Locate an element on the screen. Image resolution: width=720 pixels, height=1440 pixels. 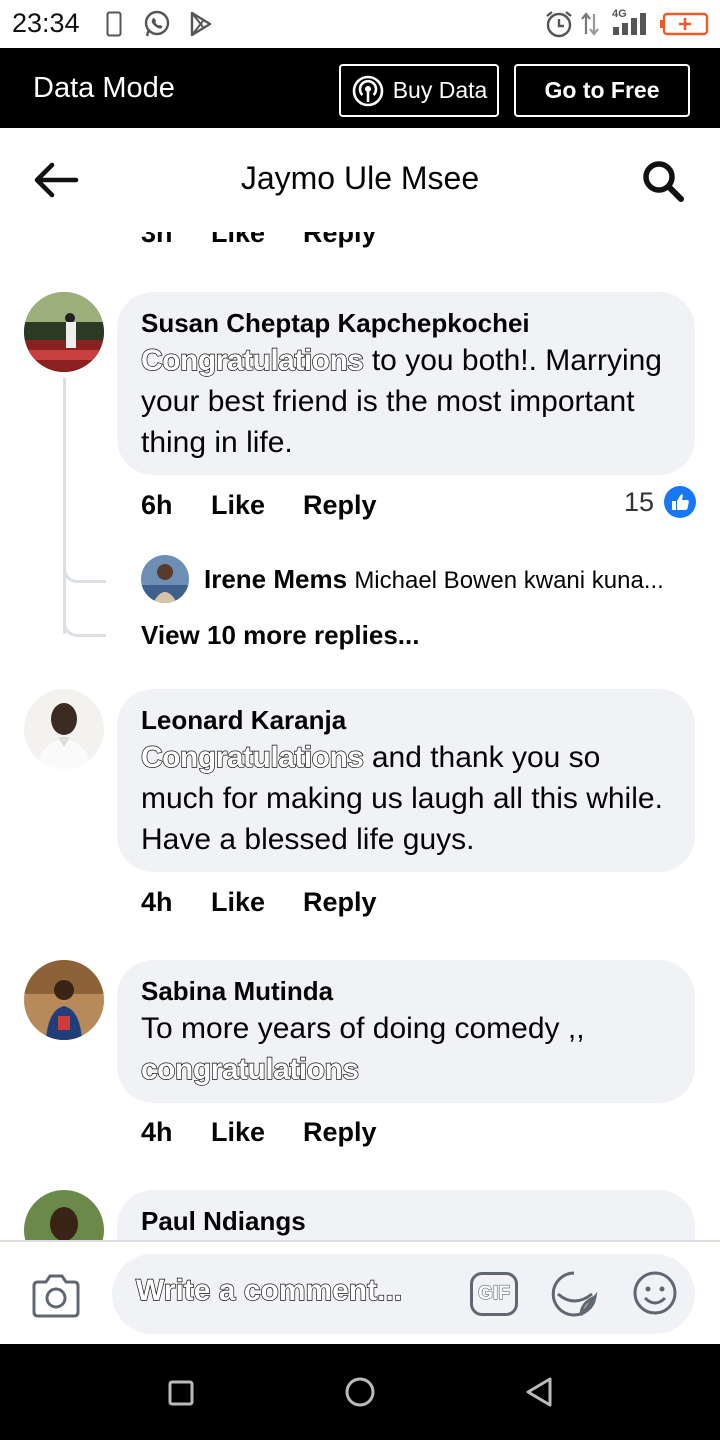
recents-icon is located at coordinates (181, 1395).